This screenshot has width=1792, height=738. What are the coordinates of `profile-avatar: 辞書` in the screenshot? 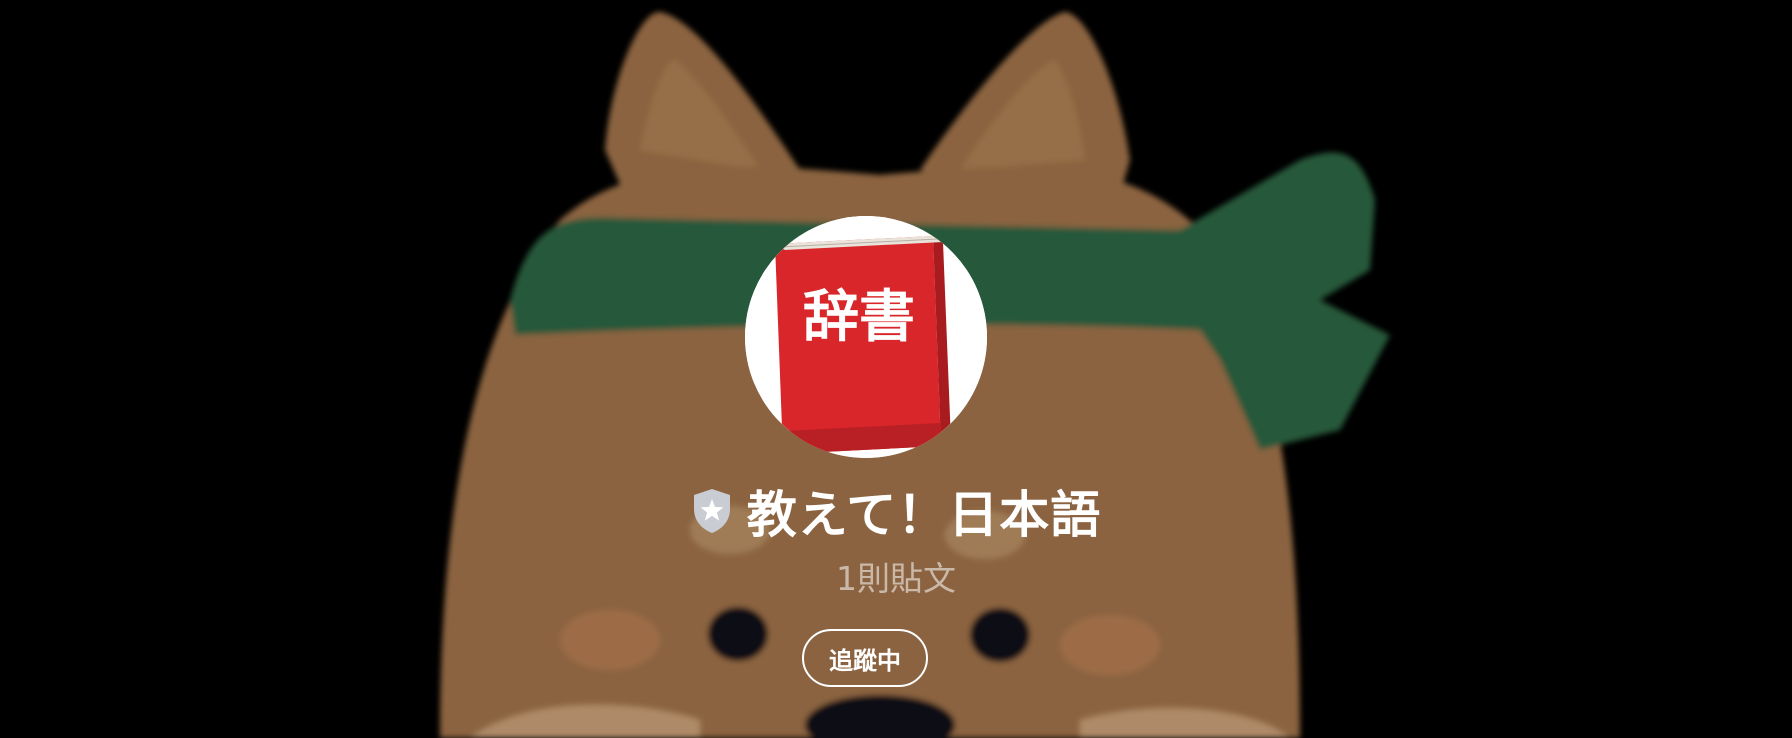 It's located at (866, 337).